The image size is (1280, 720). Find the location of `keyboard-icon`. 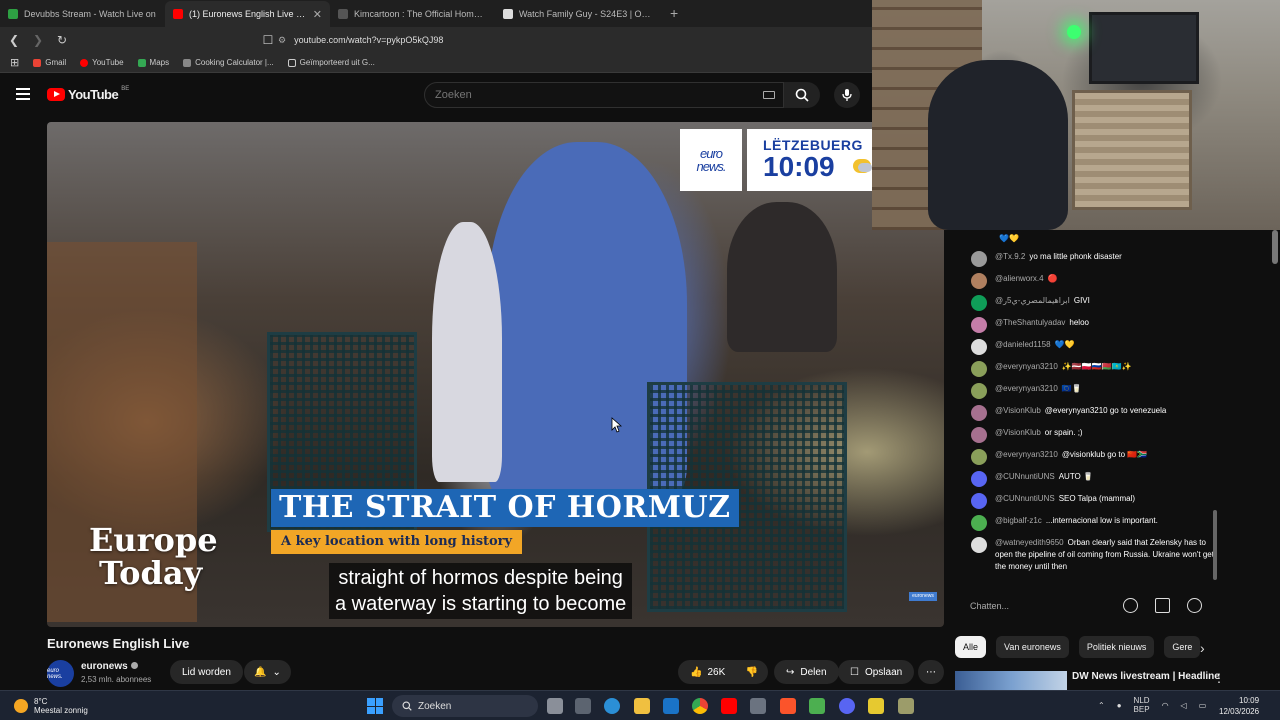

keyboard-icon is located at coordinates (769, 95).